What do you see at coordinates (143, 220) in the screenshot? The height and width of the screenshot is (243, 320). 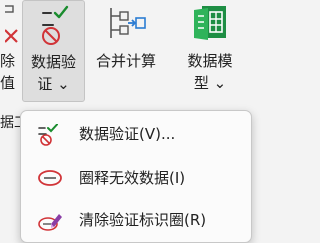 I see `menu-item-label: 清除验证标识圈(R)` at bounding box center [143, 220].